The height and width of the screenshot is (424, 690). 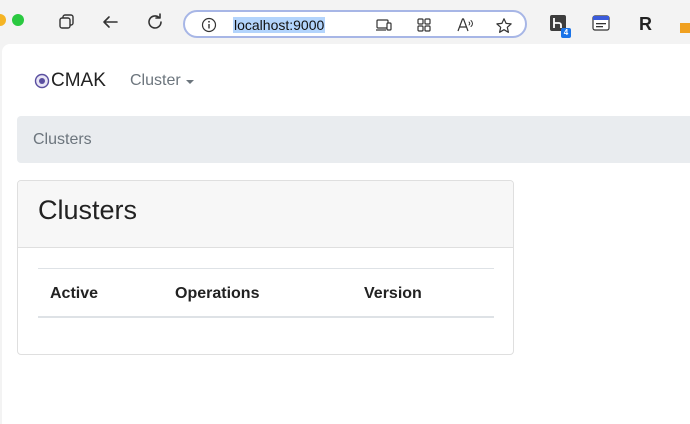 What do you see at coordinates (18, 20) in the screenshot?
I see `maximize-window-button` at bounding box center [18, 20].